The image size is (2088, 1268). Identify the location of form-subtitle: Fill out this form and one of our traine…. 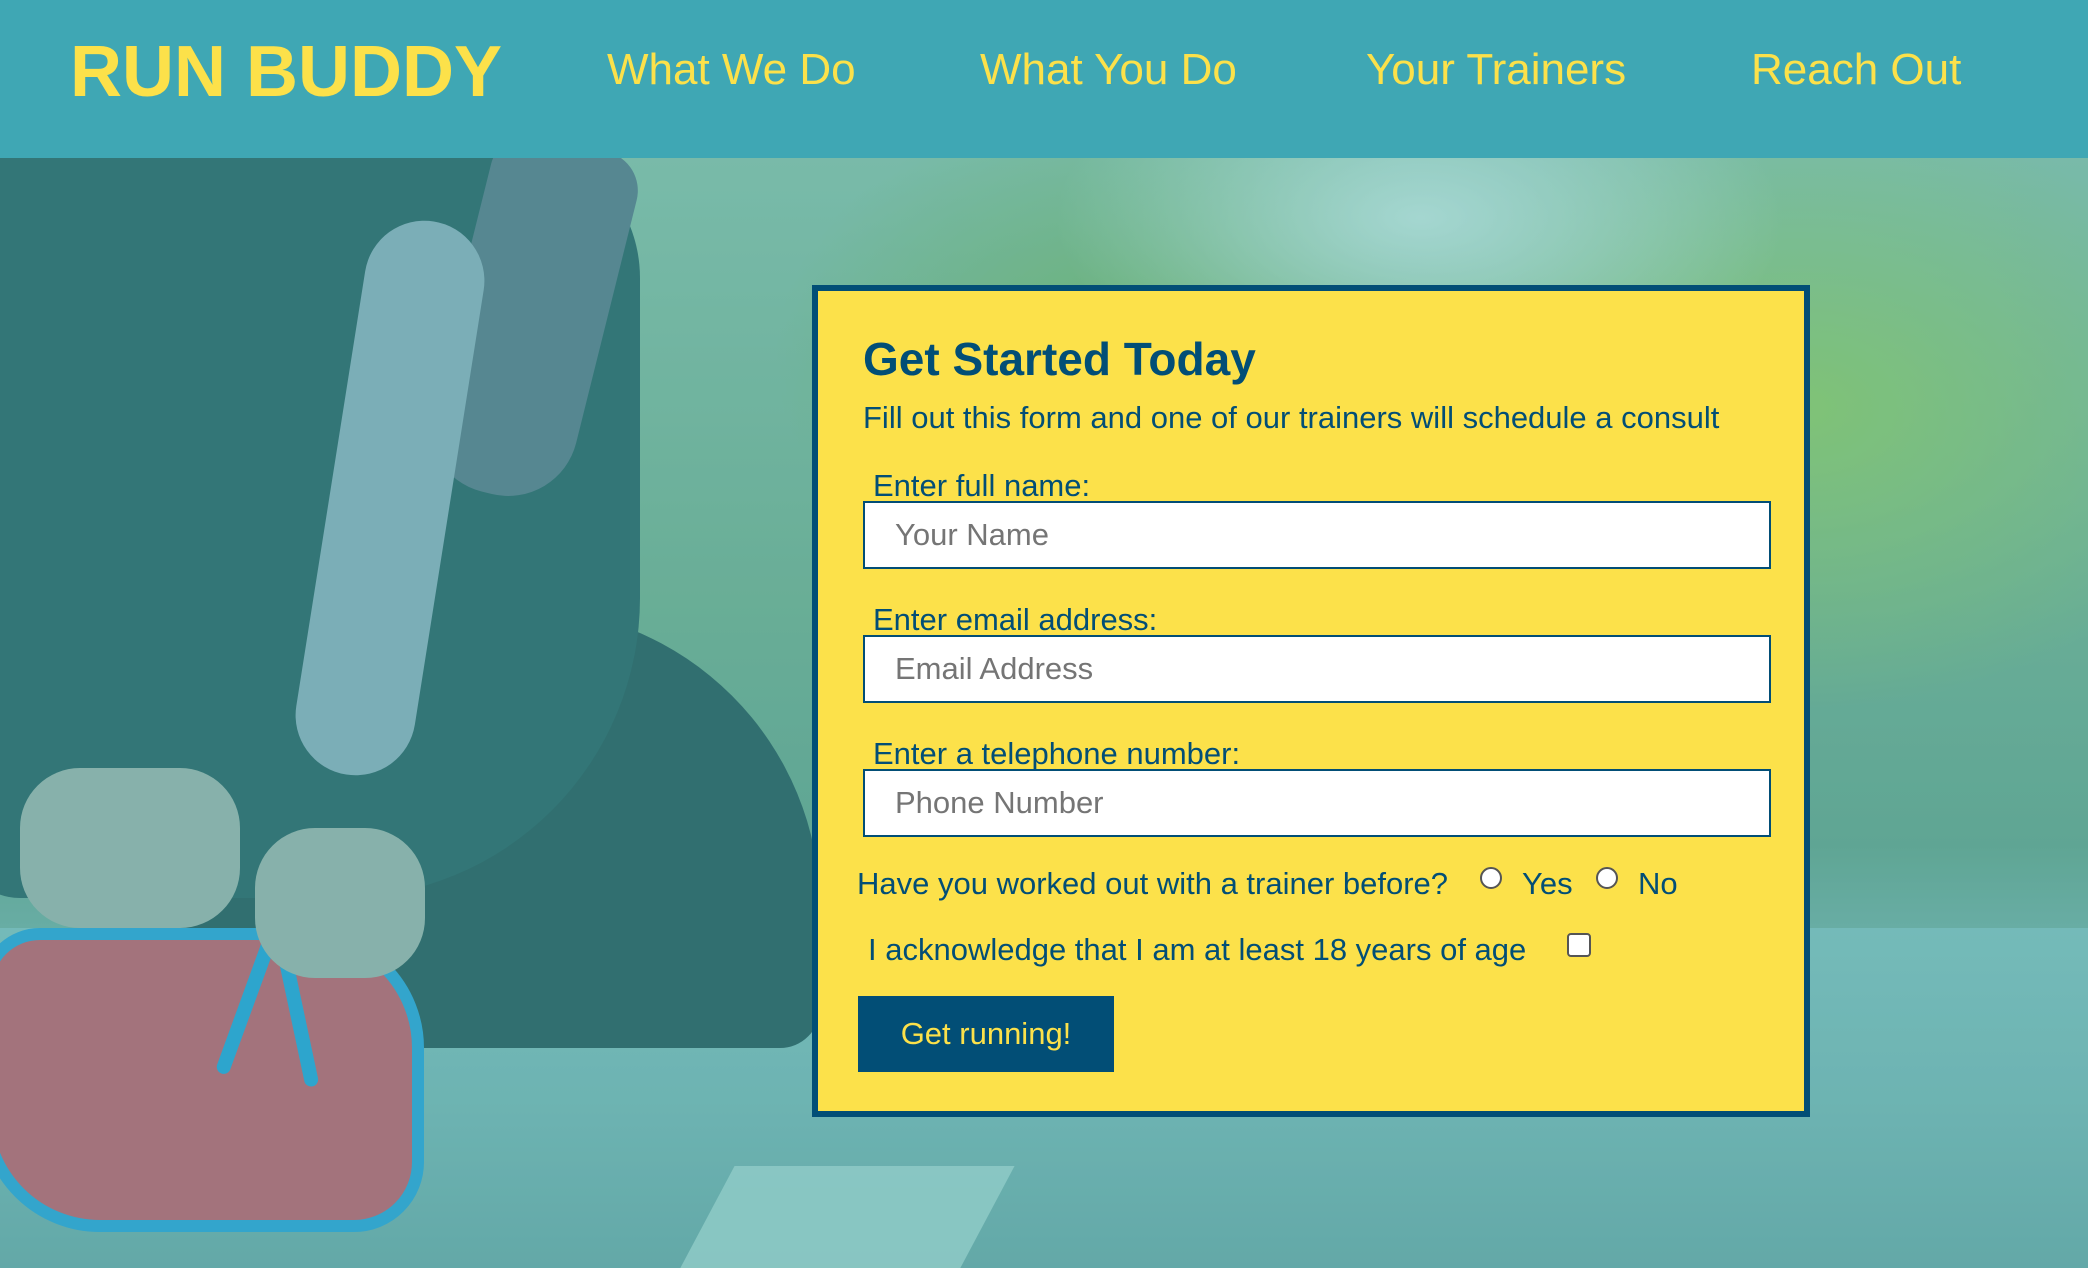
(1291, 417).